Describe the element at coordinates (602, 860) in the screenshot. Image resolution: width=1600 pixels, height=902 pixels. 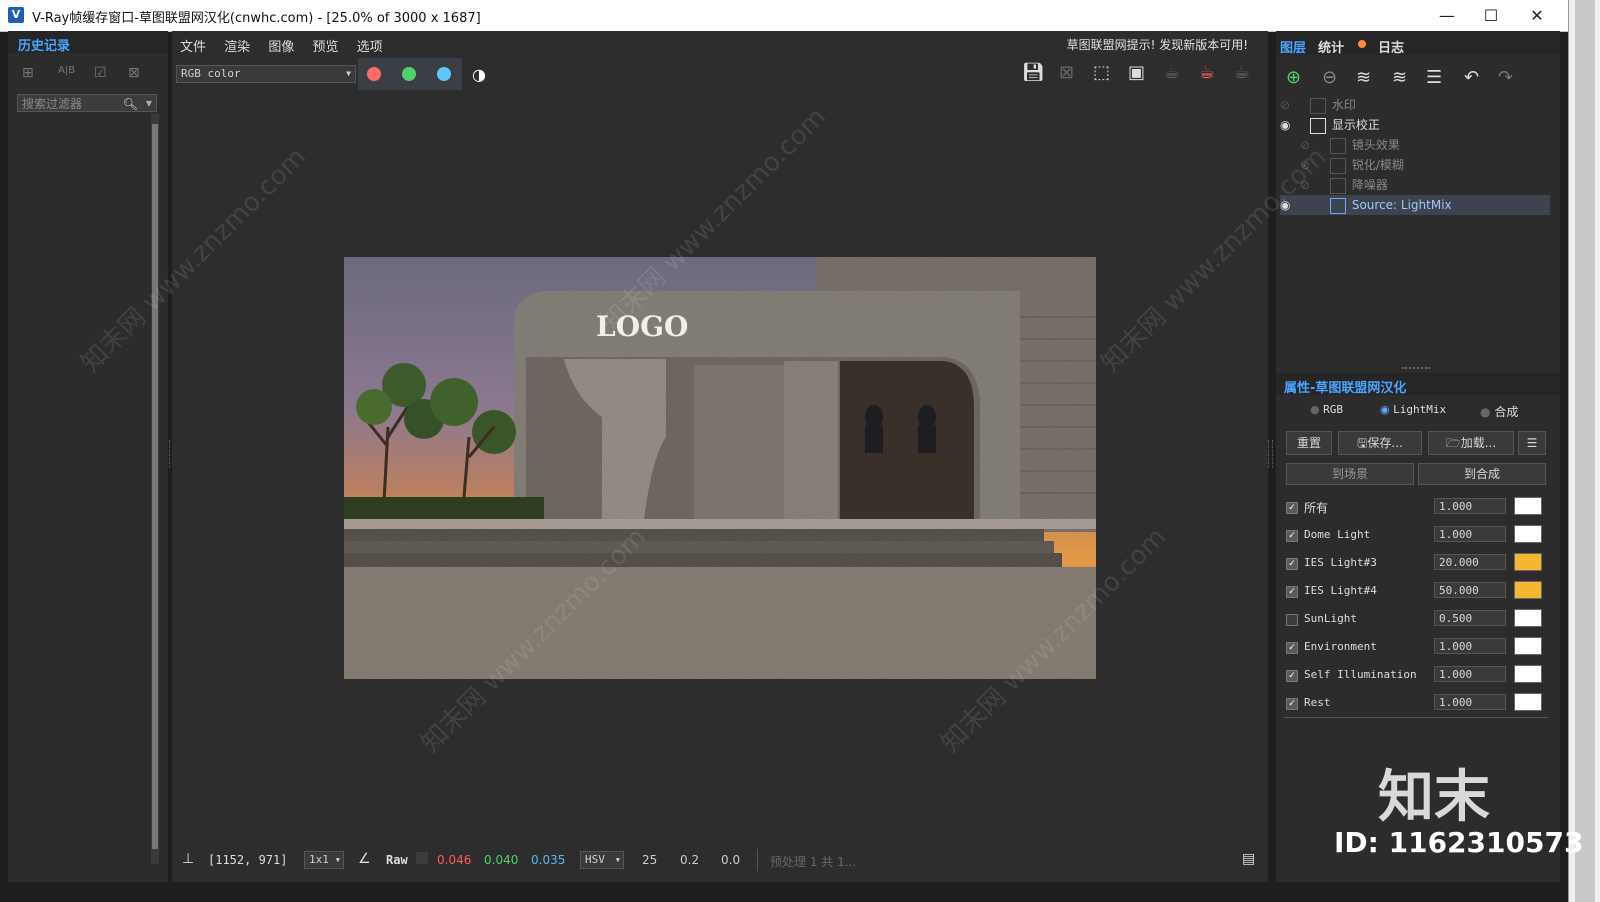
I see `color-space-select: HSV ▼` at that location.